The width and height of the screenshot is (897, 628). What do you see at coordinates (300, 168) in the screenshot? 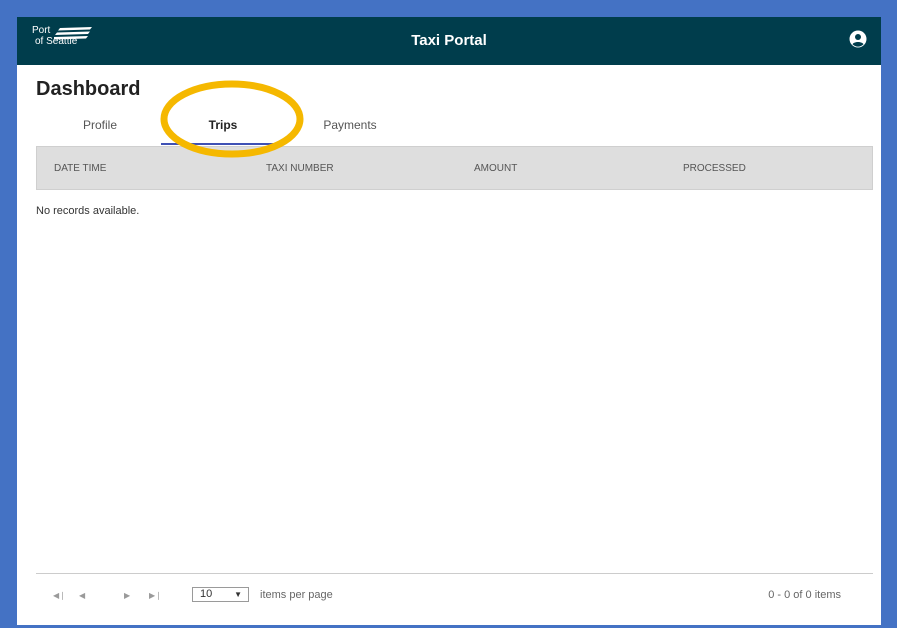
I see `column-header-taxi-number: TAXI NUMBER` at bounding box center [300, 168].